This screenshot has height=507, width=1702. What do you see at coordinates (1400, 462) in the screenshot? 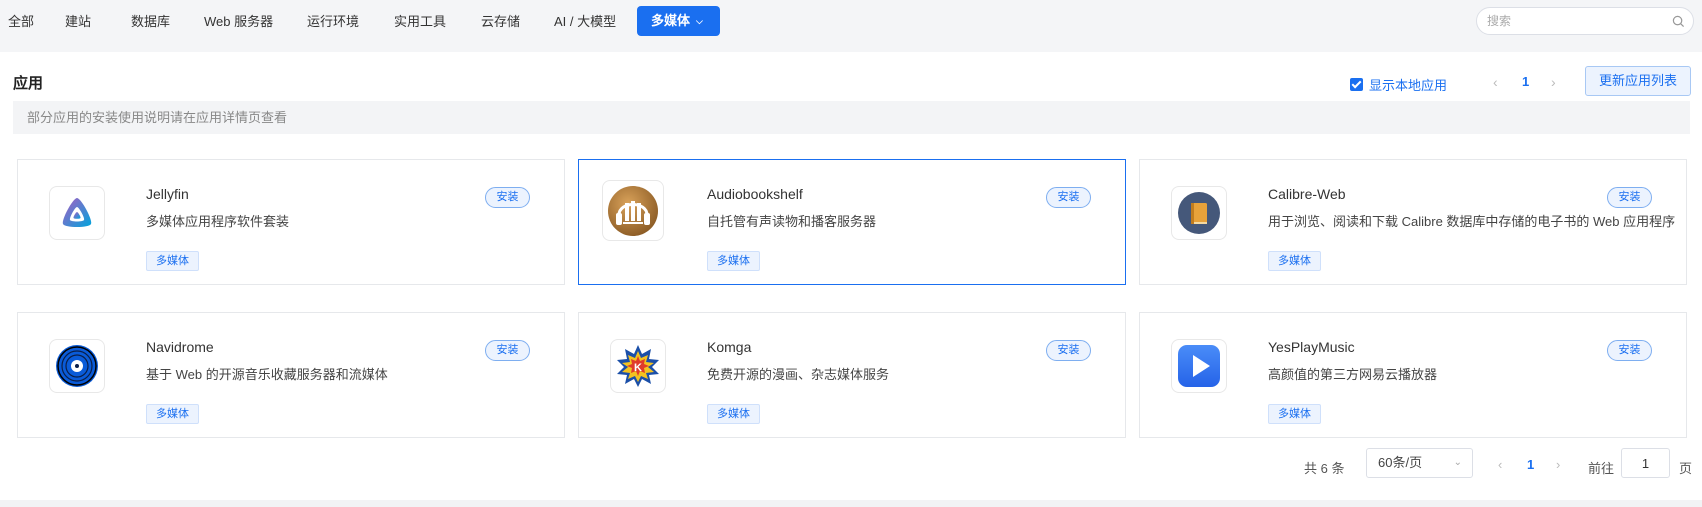
I see `page-size-value: 60条/页` at bounding box center [1400, 462].